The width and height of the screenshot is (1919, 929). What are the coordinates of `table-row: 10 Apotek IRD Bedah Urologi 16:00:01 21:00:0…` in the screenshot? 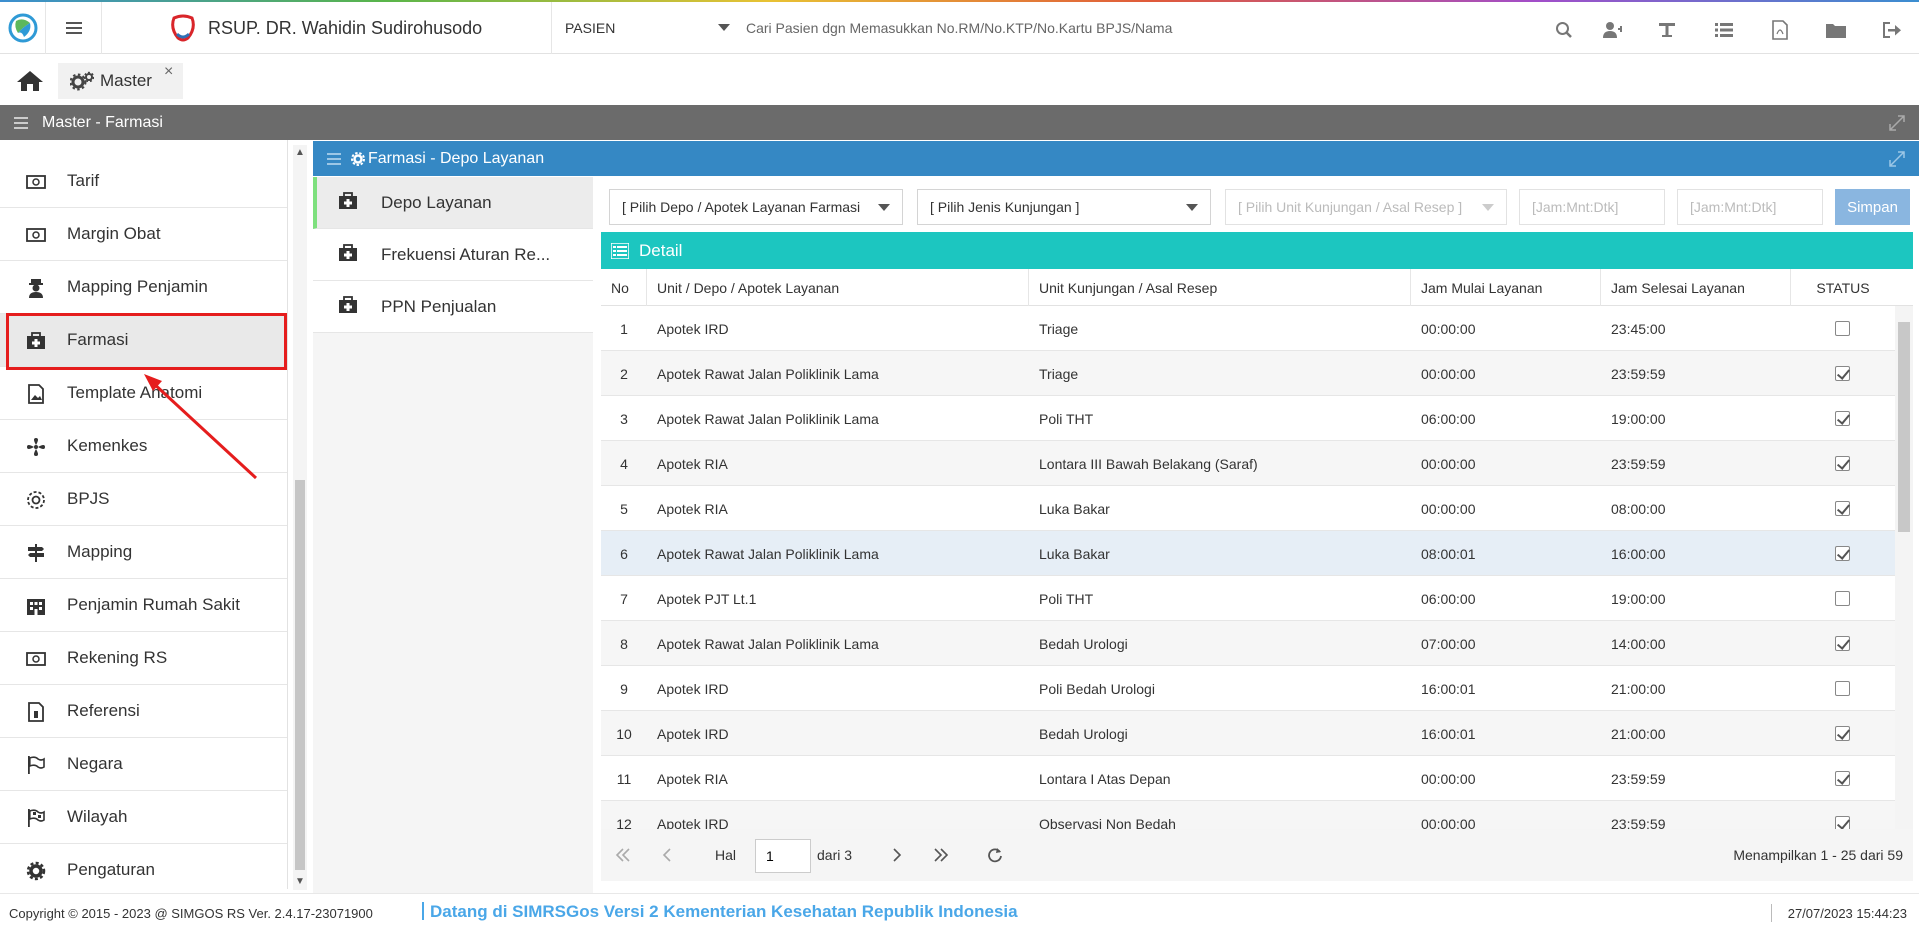 It's located at (1248, 733).